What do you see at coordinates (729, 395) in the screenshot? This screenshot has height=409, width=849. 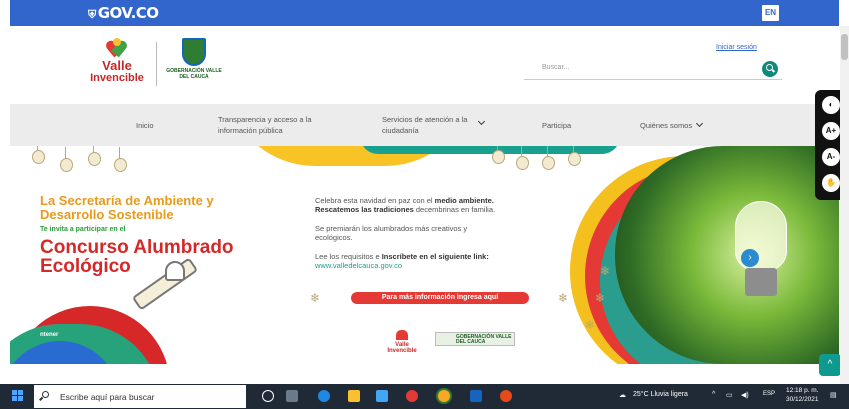 I see `network-icon: ▭` at bounding box center [729, 395].